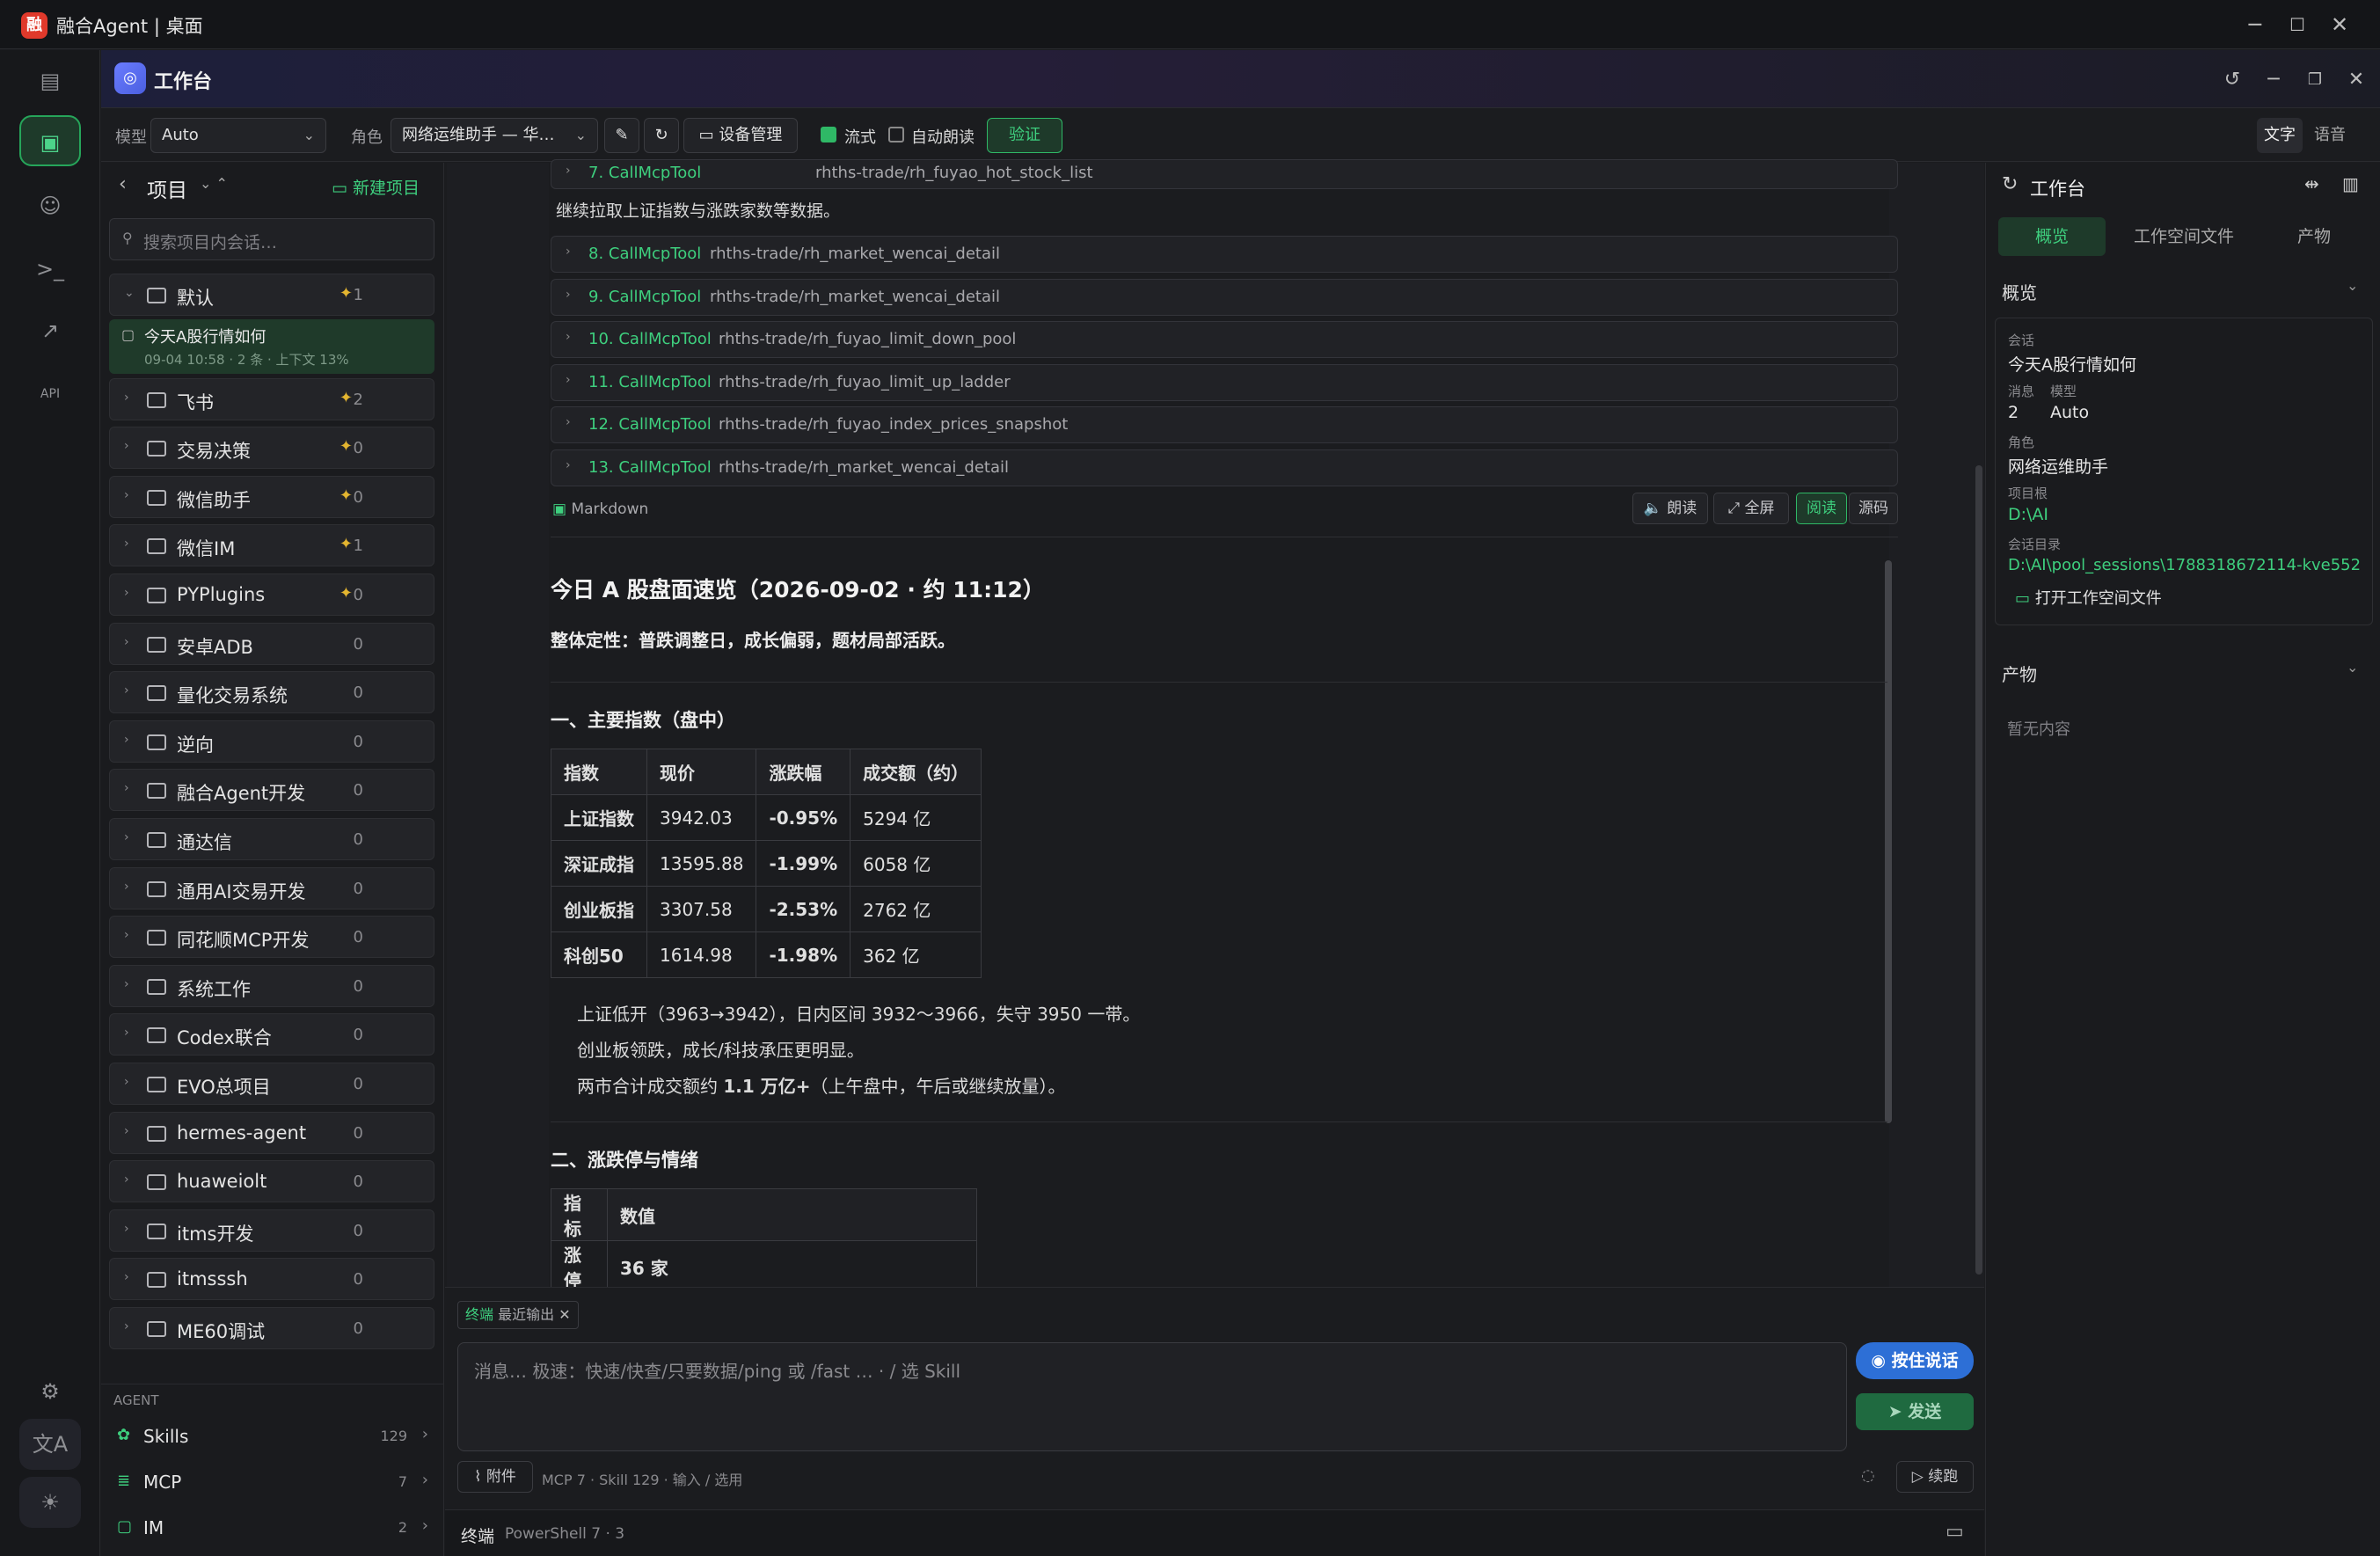 This screenshot has height=1556, width=2380. Describe the element at coordinates (271, 839) in the screenshot. I see `project-item: › 通达信 0` at that location.